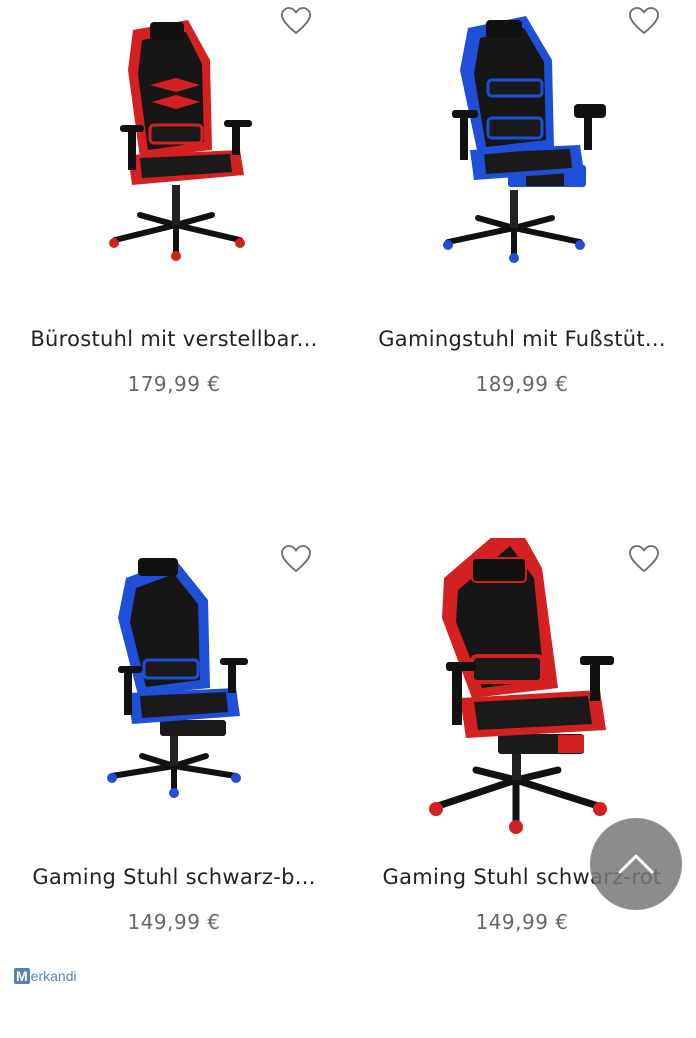 The image size is (696, 1038). Describe the element at coordinates (53, 976) in the screenshot. I see `watermark-text: erkandi` at that location.